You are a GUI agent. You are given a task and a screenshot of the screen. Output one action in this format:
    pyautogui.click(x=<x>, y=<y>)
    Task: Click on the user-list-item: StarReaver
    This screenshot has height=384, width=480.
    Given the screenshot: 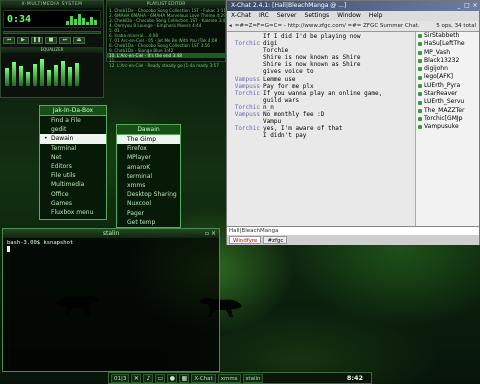 What is the action you would take?
    pyautogui.click(x=447, y=94)
    